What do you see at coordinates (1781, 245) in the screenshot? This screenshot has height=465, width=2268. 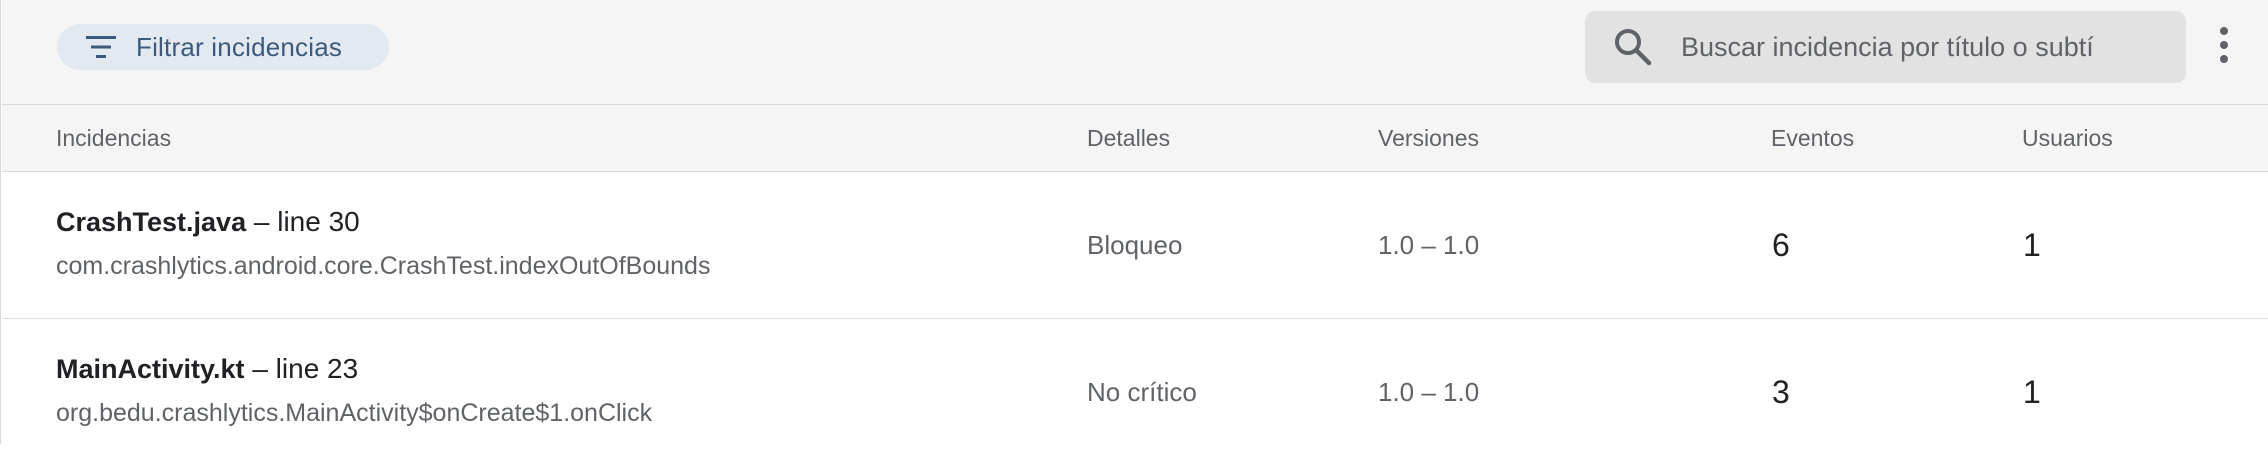 I see `issue-events-count: 6` at bounding box center [1781, 245].